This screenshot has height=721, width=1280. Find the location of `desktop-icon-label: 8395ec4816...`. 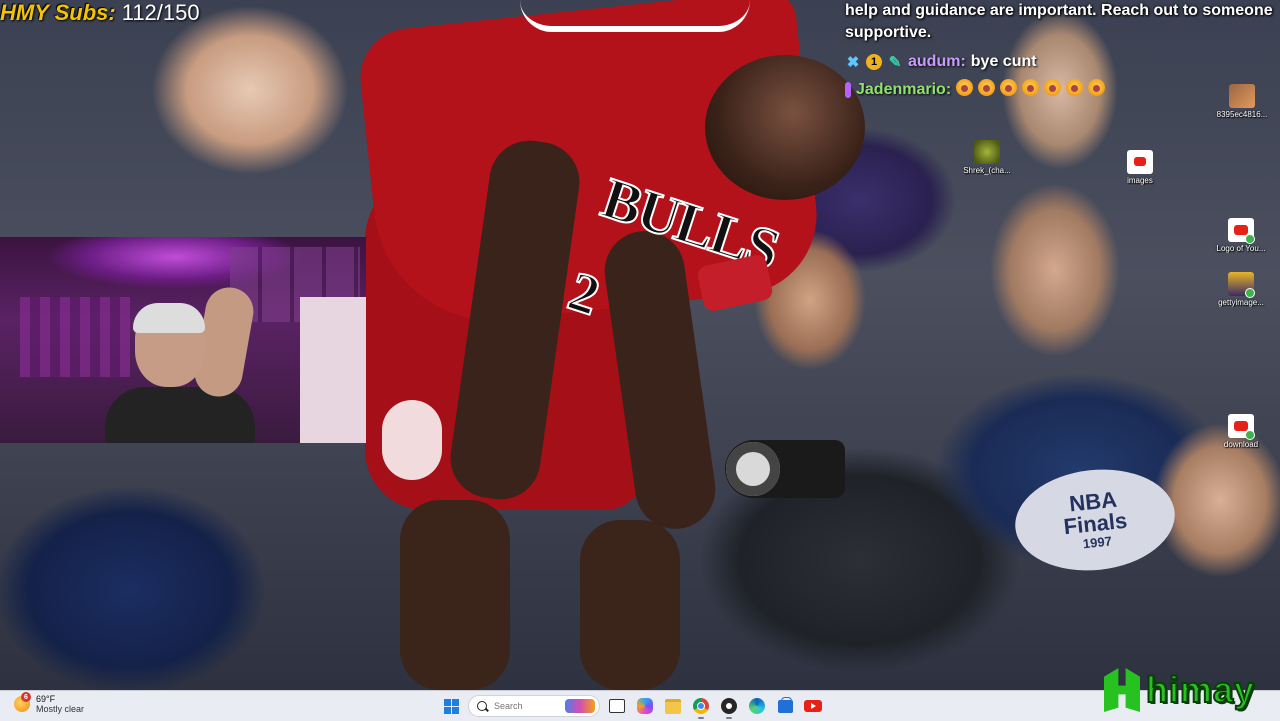

desktop-icon-label: 8395ec4816... is located at coordinates (1242, 114).